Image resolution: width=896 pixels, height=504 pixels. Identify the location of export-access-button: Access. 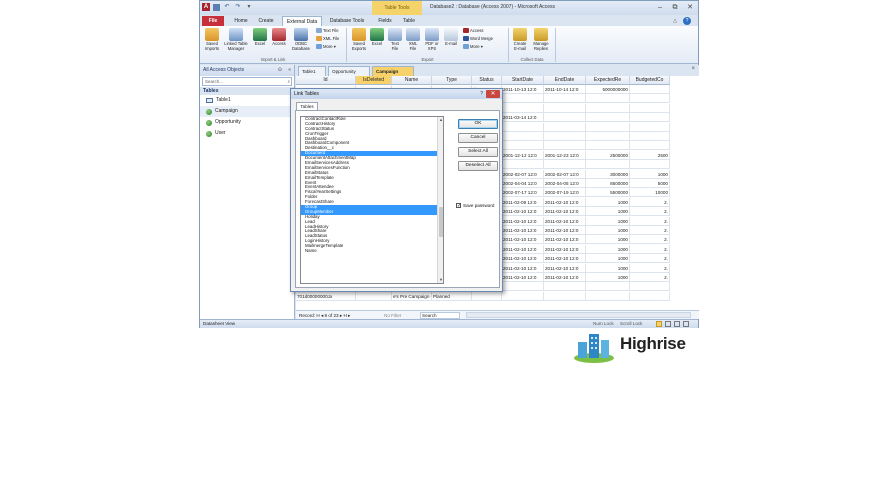
(473, 31).